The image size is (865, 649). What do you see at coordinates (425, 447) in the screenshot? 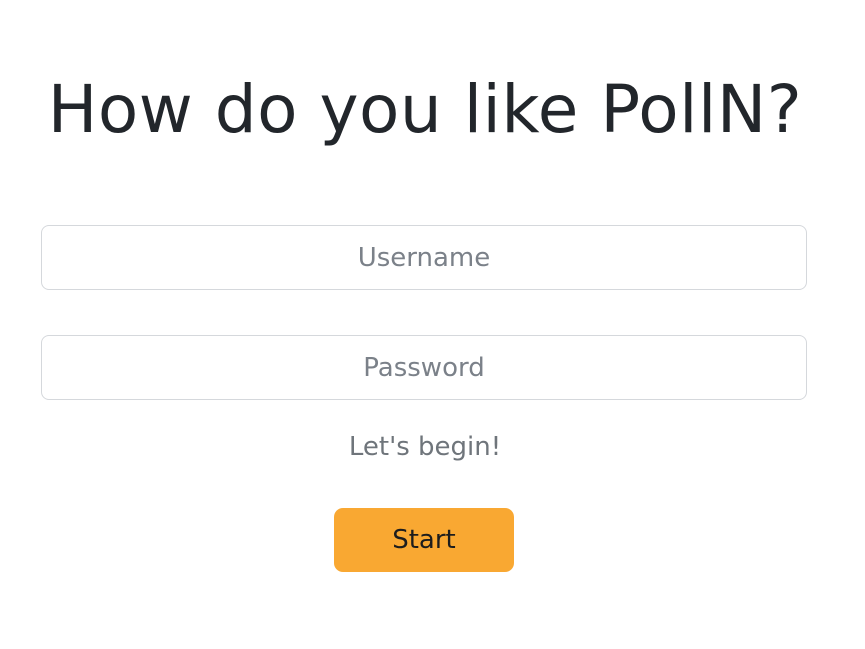
I see `begin-prompt: Let's begin!` at bounding box center [425, 447].